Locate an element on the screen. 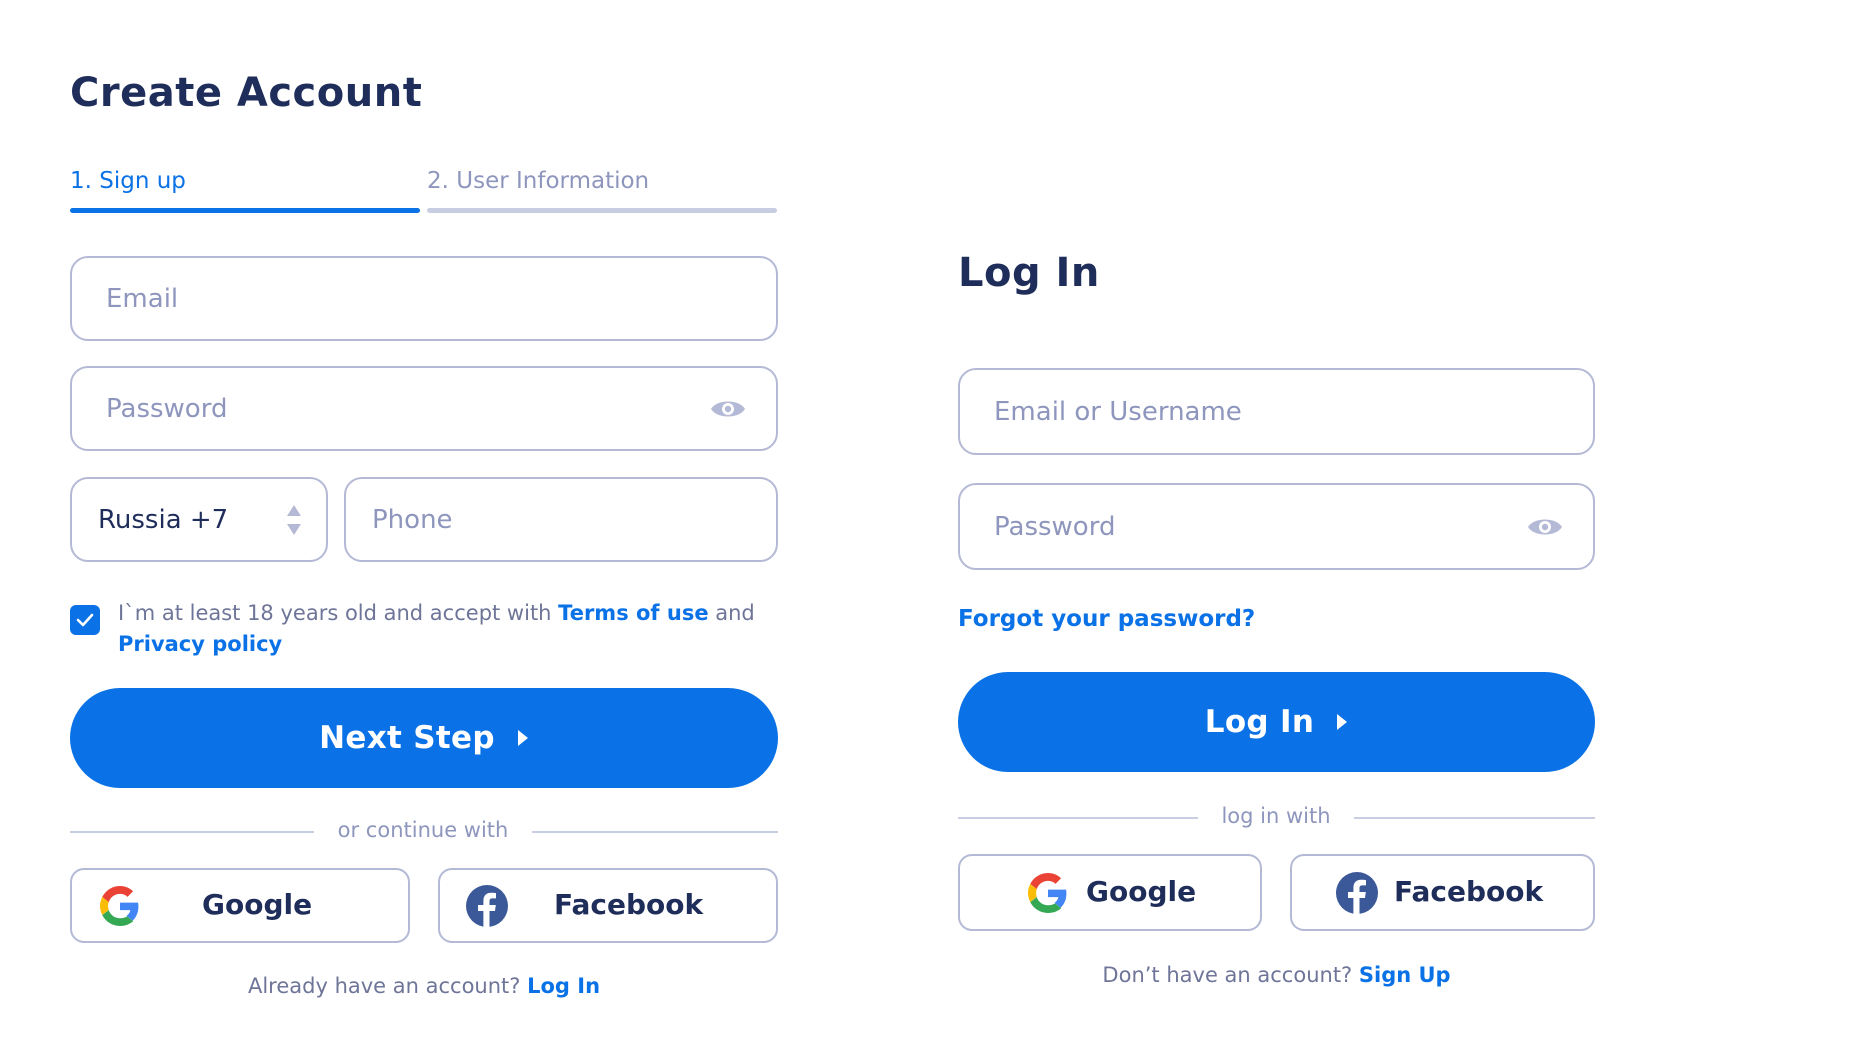 The width and height of the screenshot is (1864, 1062). login-footer-text: Don’t have an account? is located at coordinates (1230, 975).